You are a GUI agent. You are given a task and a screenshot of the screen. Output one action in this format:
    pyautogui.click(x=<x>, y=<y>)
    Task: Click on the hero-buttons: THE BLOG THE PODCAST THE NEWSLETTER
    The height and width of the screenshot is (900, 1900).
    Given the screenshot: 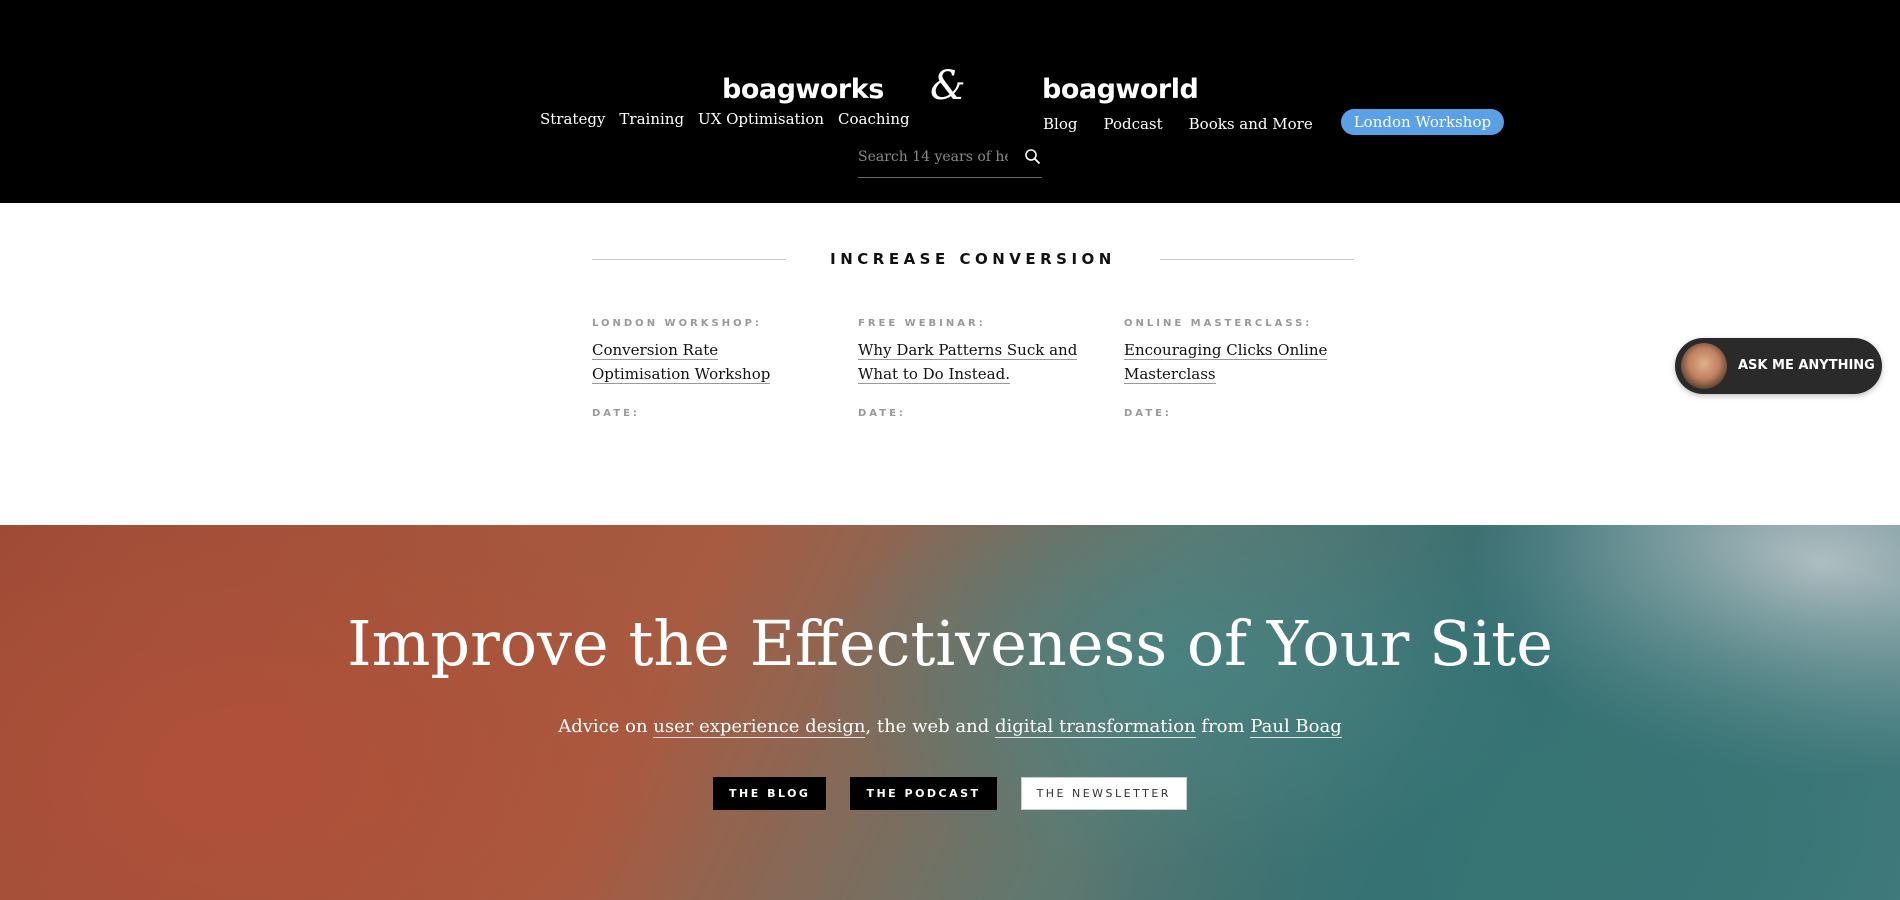 What is the action you would take?
    pyautogui.click(x=950, y=793)
    